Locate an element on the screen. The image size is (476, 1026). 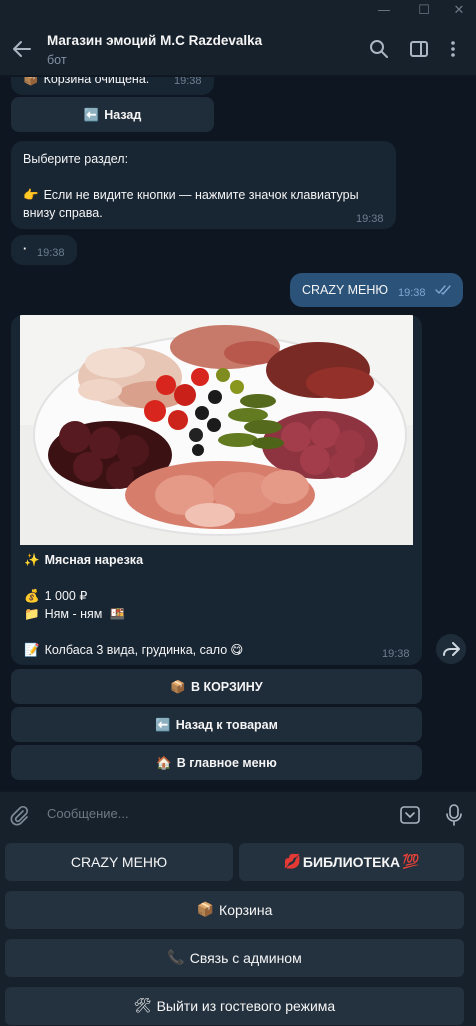
lips-icon: 💋 is located at coordinates (292, 862).